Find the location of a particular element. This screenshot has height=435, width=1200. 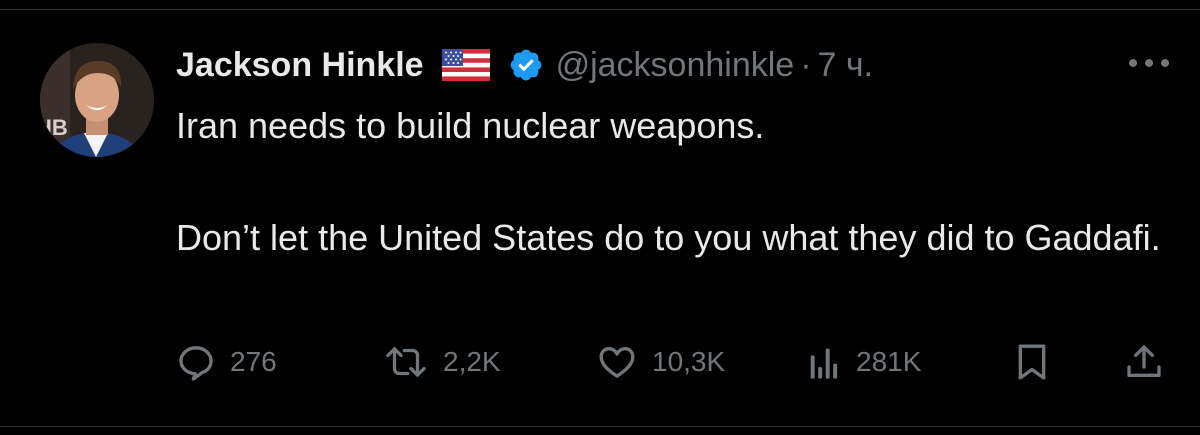

bookmark-button is located at coordinates (1032, 362).